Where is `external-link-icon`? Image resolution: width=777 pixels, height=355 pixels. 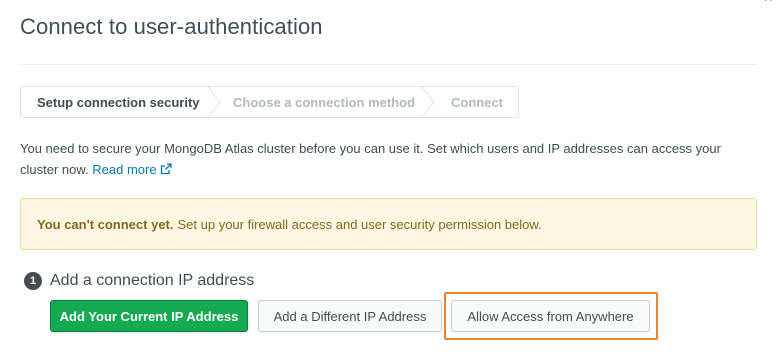
external-link-icon is located at coordinates (166, 169).